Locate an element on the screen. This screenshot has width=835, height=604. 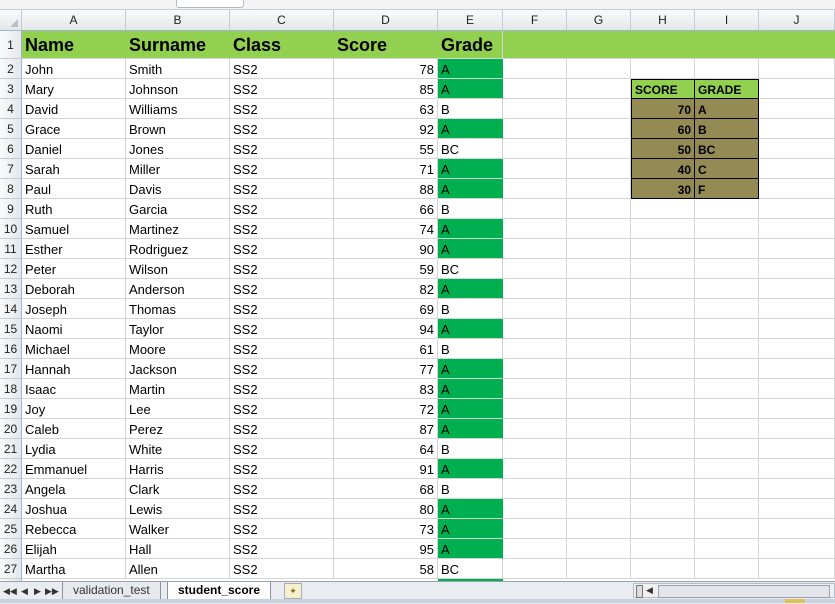
name-cell: Martha is located at coordinates (74, 569).